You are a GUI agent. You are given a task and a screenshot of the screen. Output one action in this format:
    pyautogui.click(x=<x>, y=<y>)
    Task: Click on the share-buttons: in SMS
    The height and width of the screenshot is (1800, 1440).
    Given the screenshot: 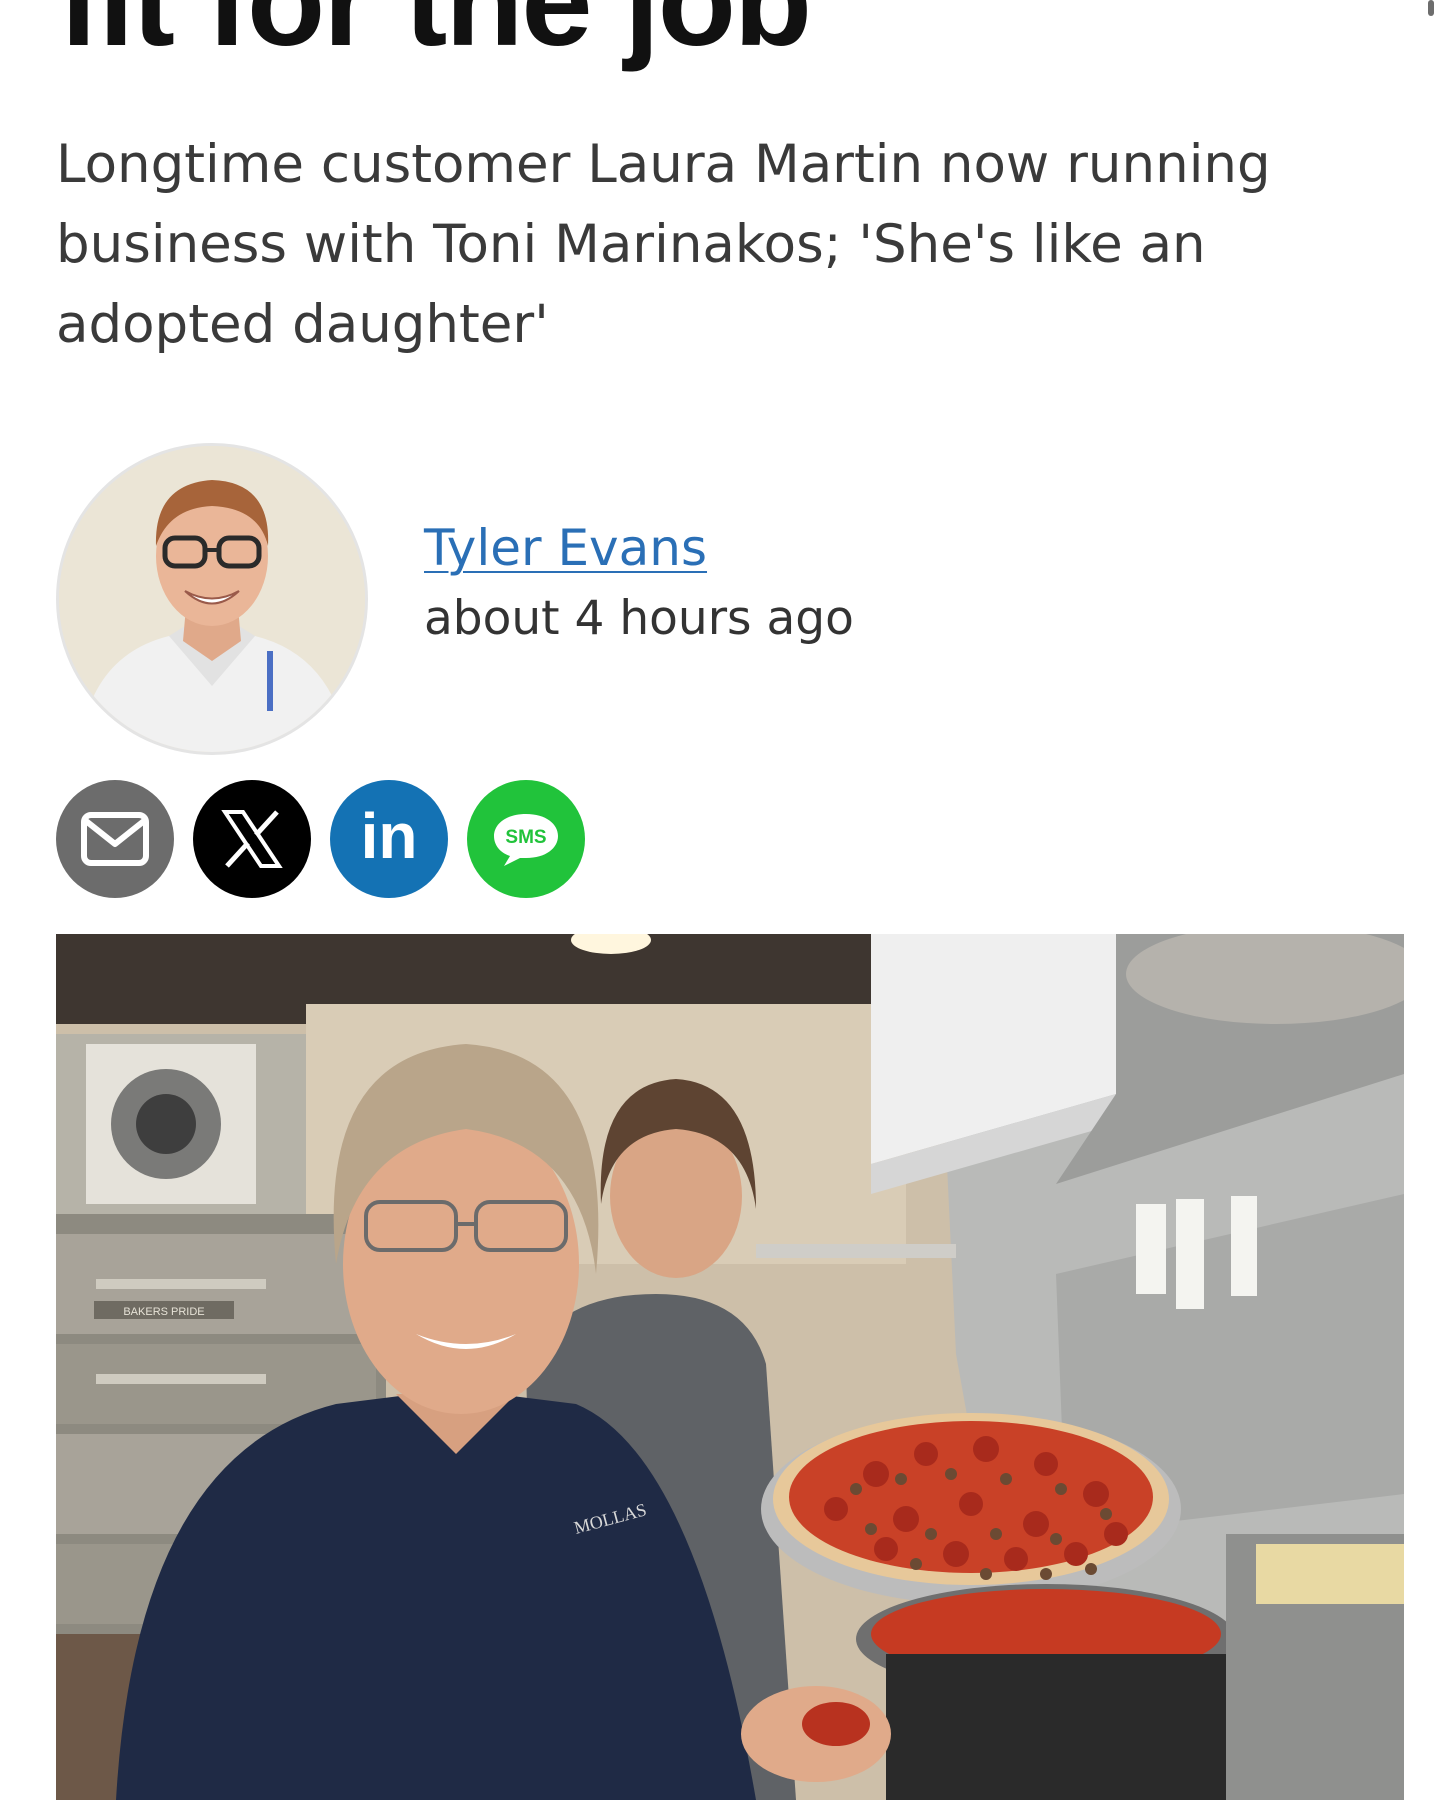 What is the action you would take?
    pyautogui.click(x=320, y=839)
    